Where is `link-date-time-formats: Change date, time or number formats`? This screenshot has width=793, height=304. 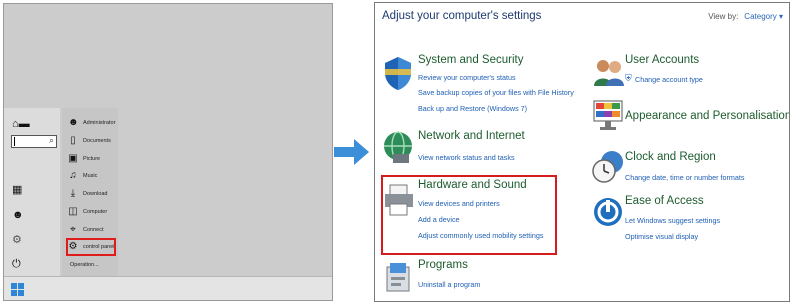 link-date-time-formats: Change date, time or number formats is located at coordinates (684, 177).